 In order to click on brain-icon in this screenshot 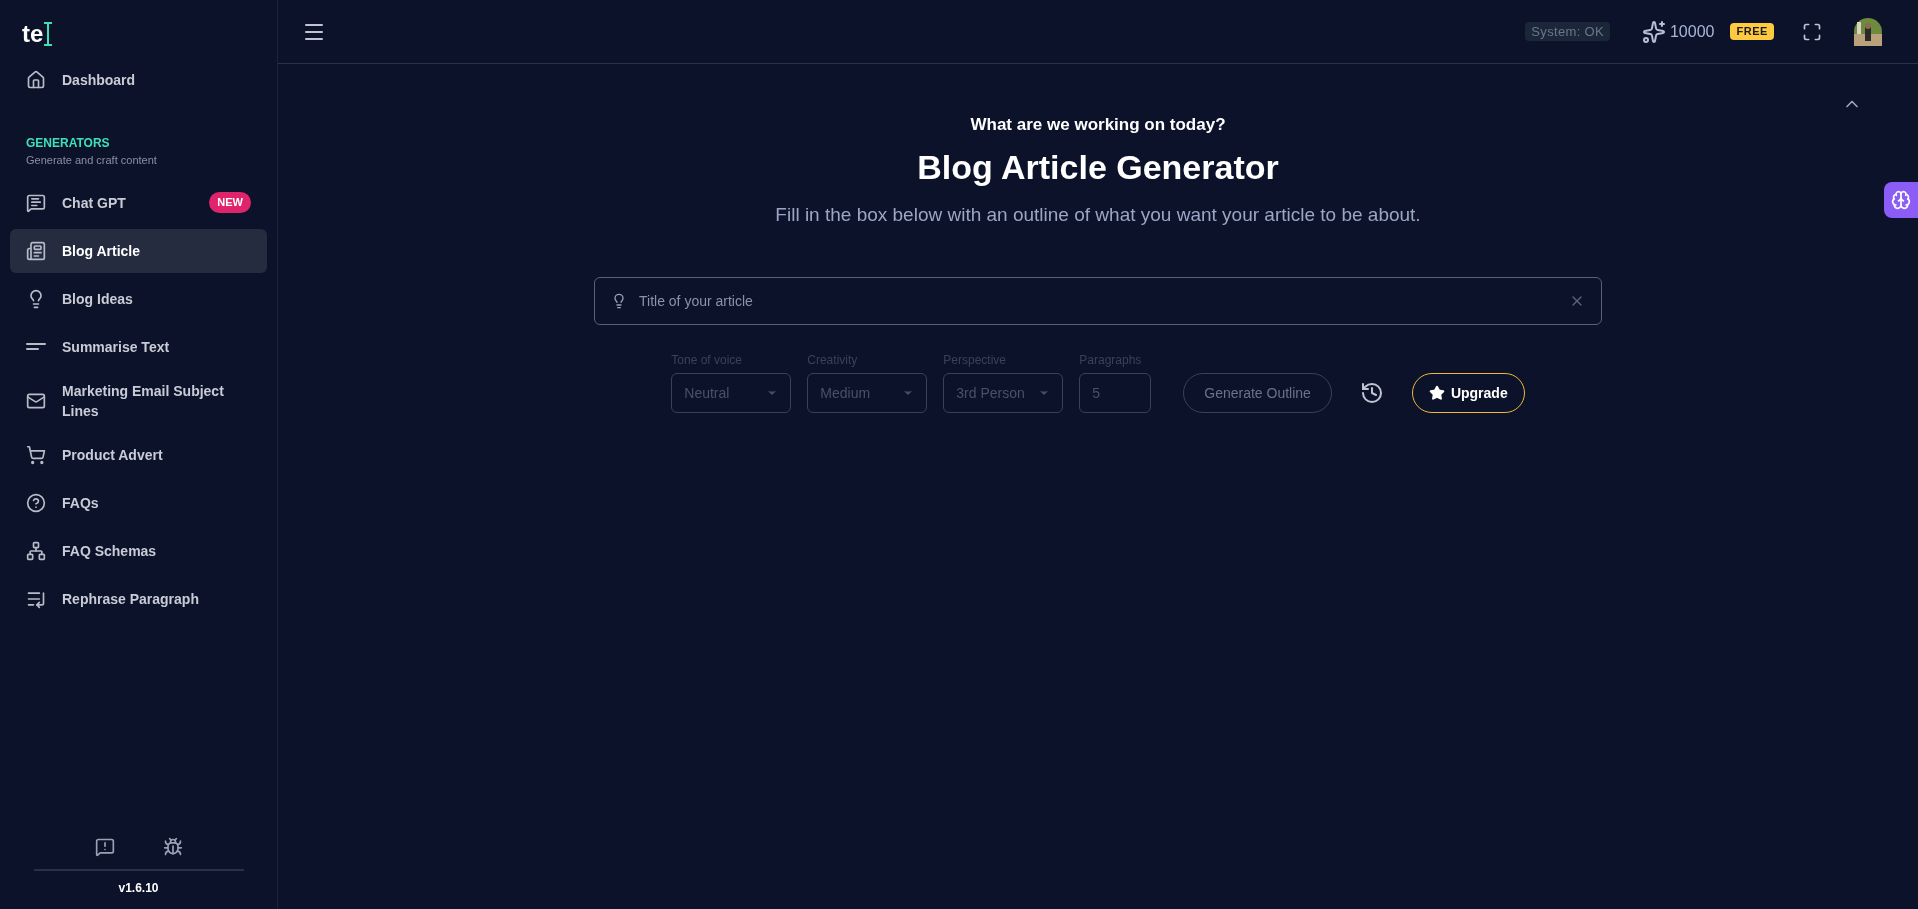, I will do `click(1901, 200)`.